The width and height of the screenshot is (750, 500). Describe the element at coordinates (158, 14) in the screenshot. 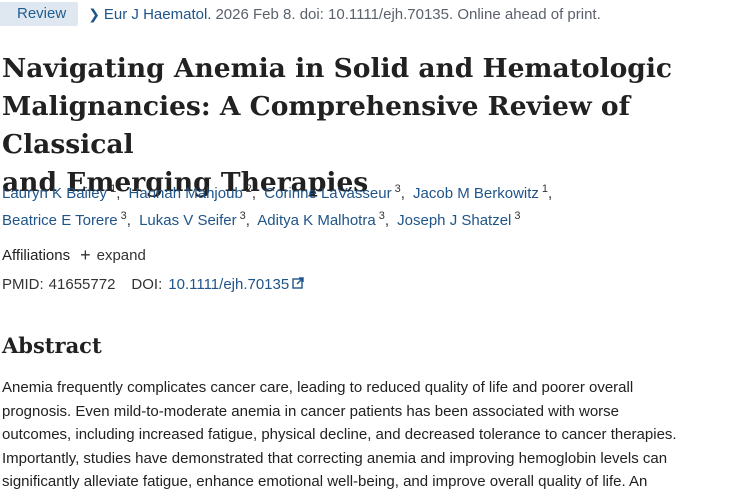

I see `journal-link: Eur J Haematol.` at that location.